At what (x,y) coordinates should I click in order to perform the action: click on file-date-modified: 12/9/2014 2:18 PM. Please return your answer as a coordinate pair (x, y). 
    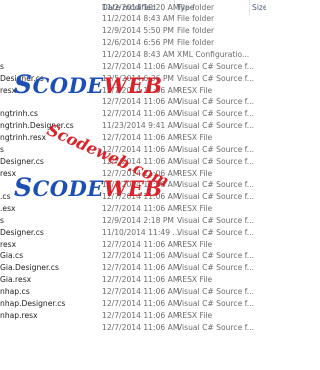
    Looking at the image, I should click on (138, 220).